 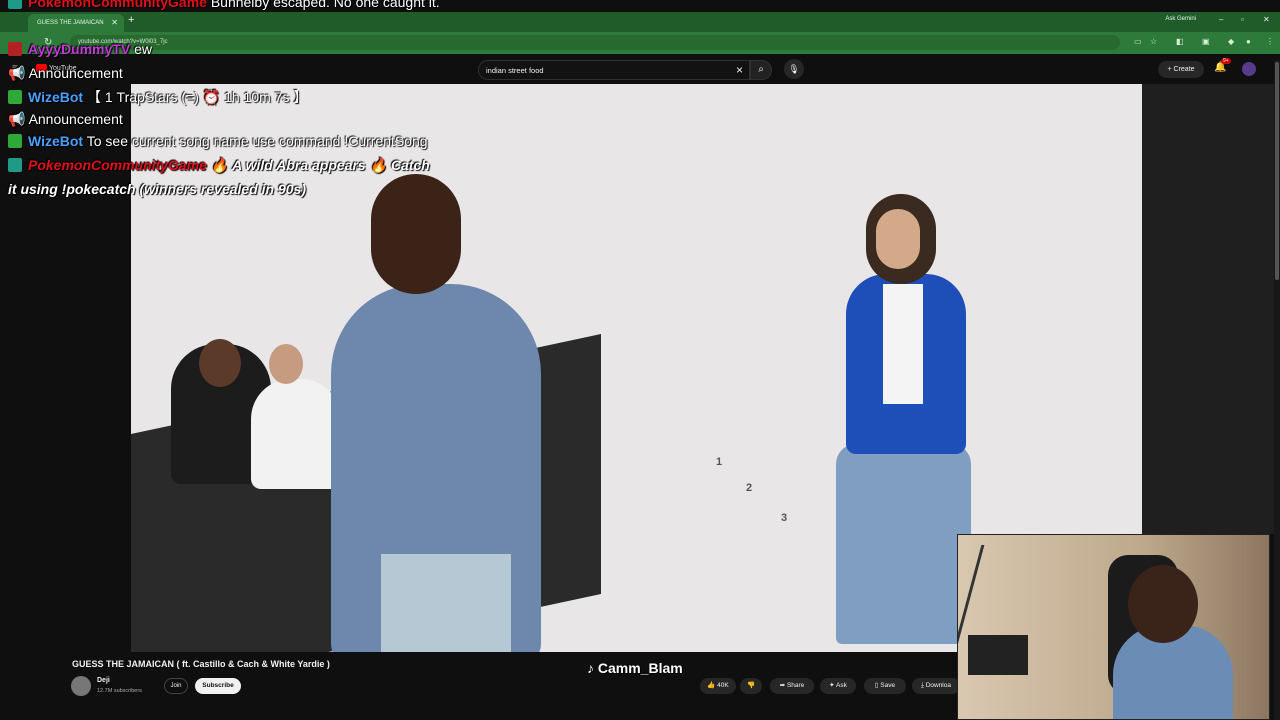 I want to click on woman-jeans, so click(x=446, y=603).